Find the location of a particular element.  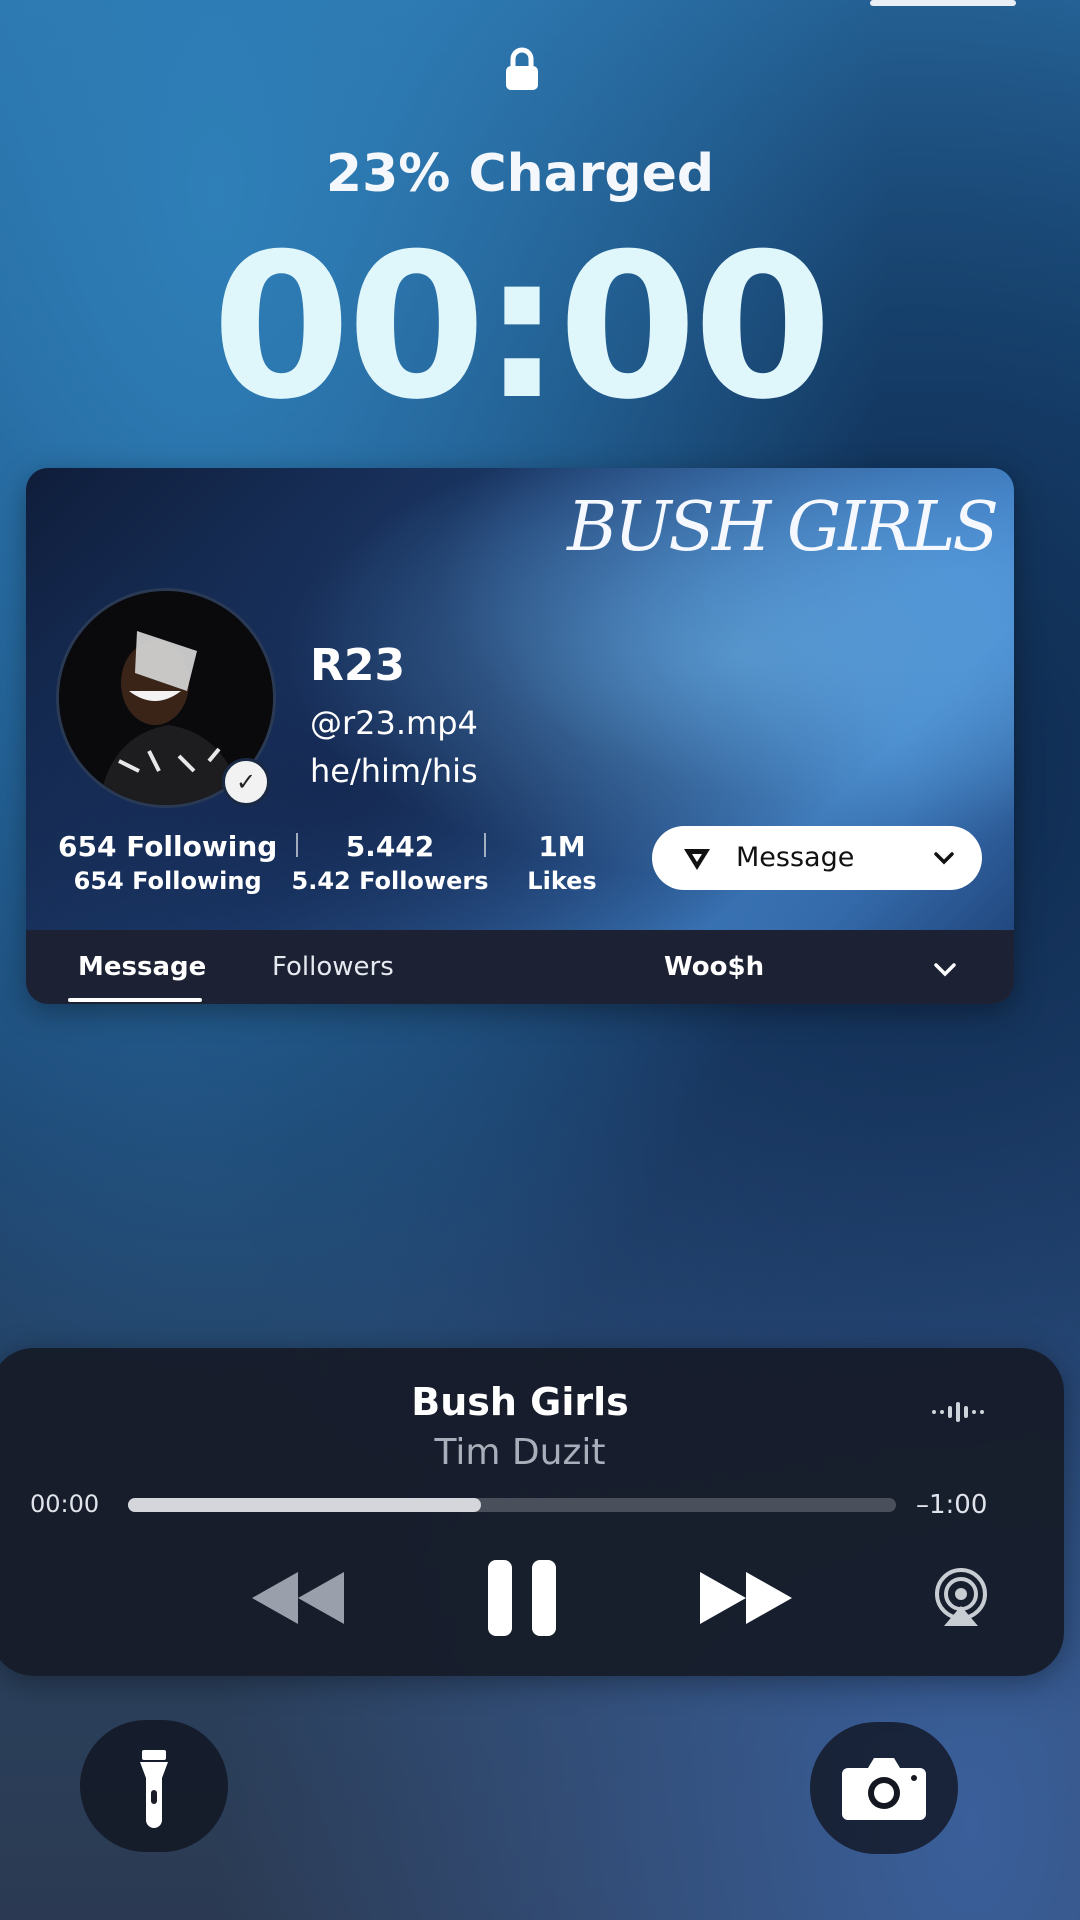

remaining-time: –1:00 is located at coordinates (952, 1505).